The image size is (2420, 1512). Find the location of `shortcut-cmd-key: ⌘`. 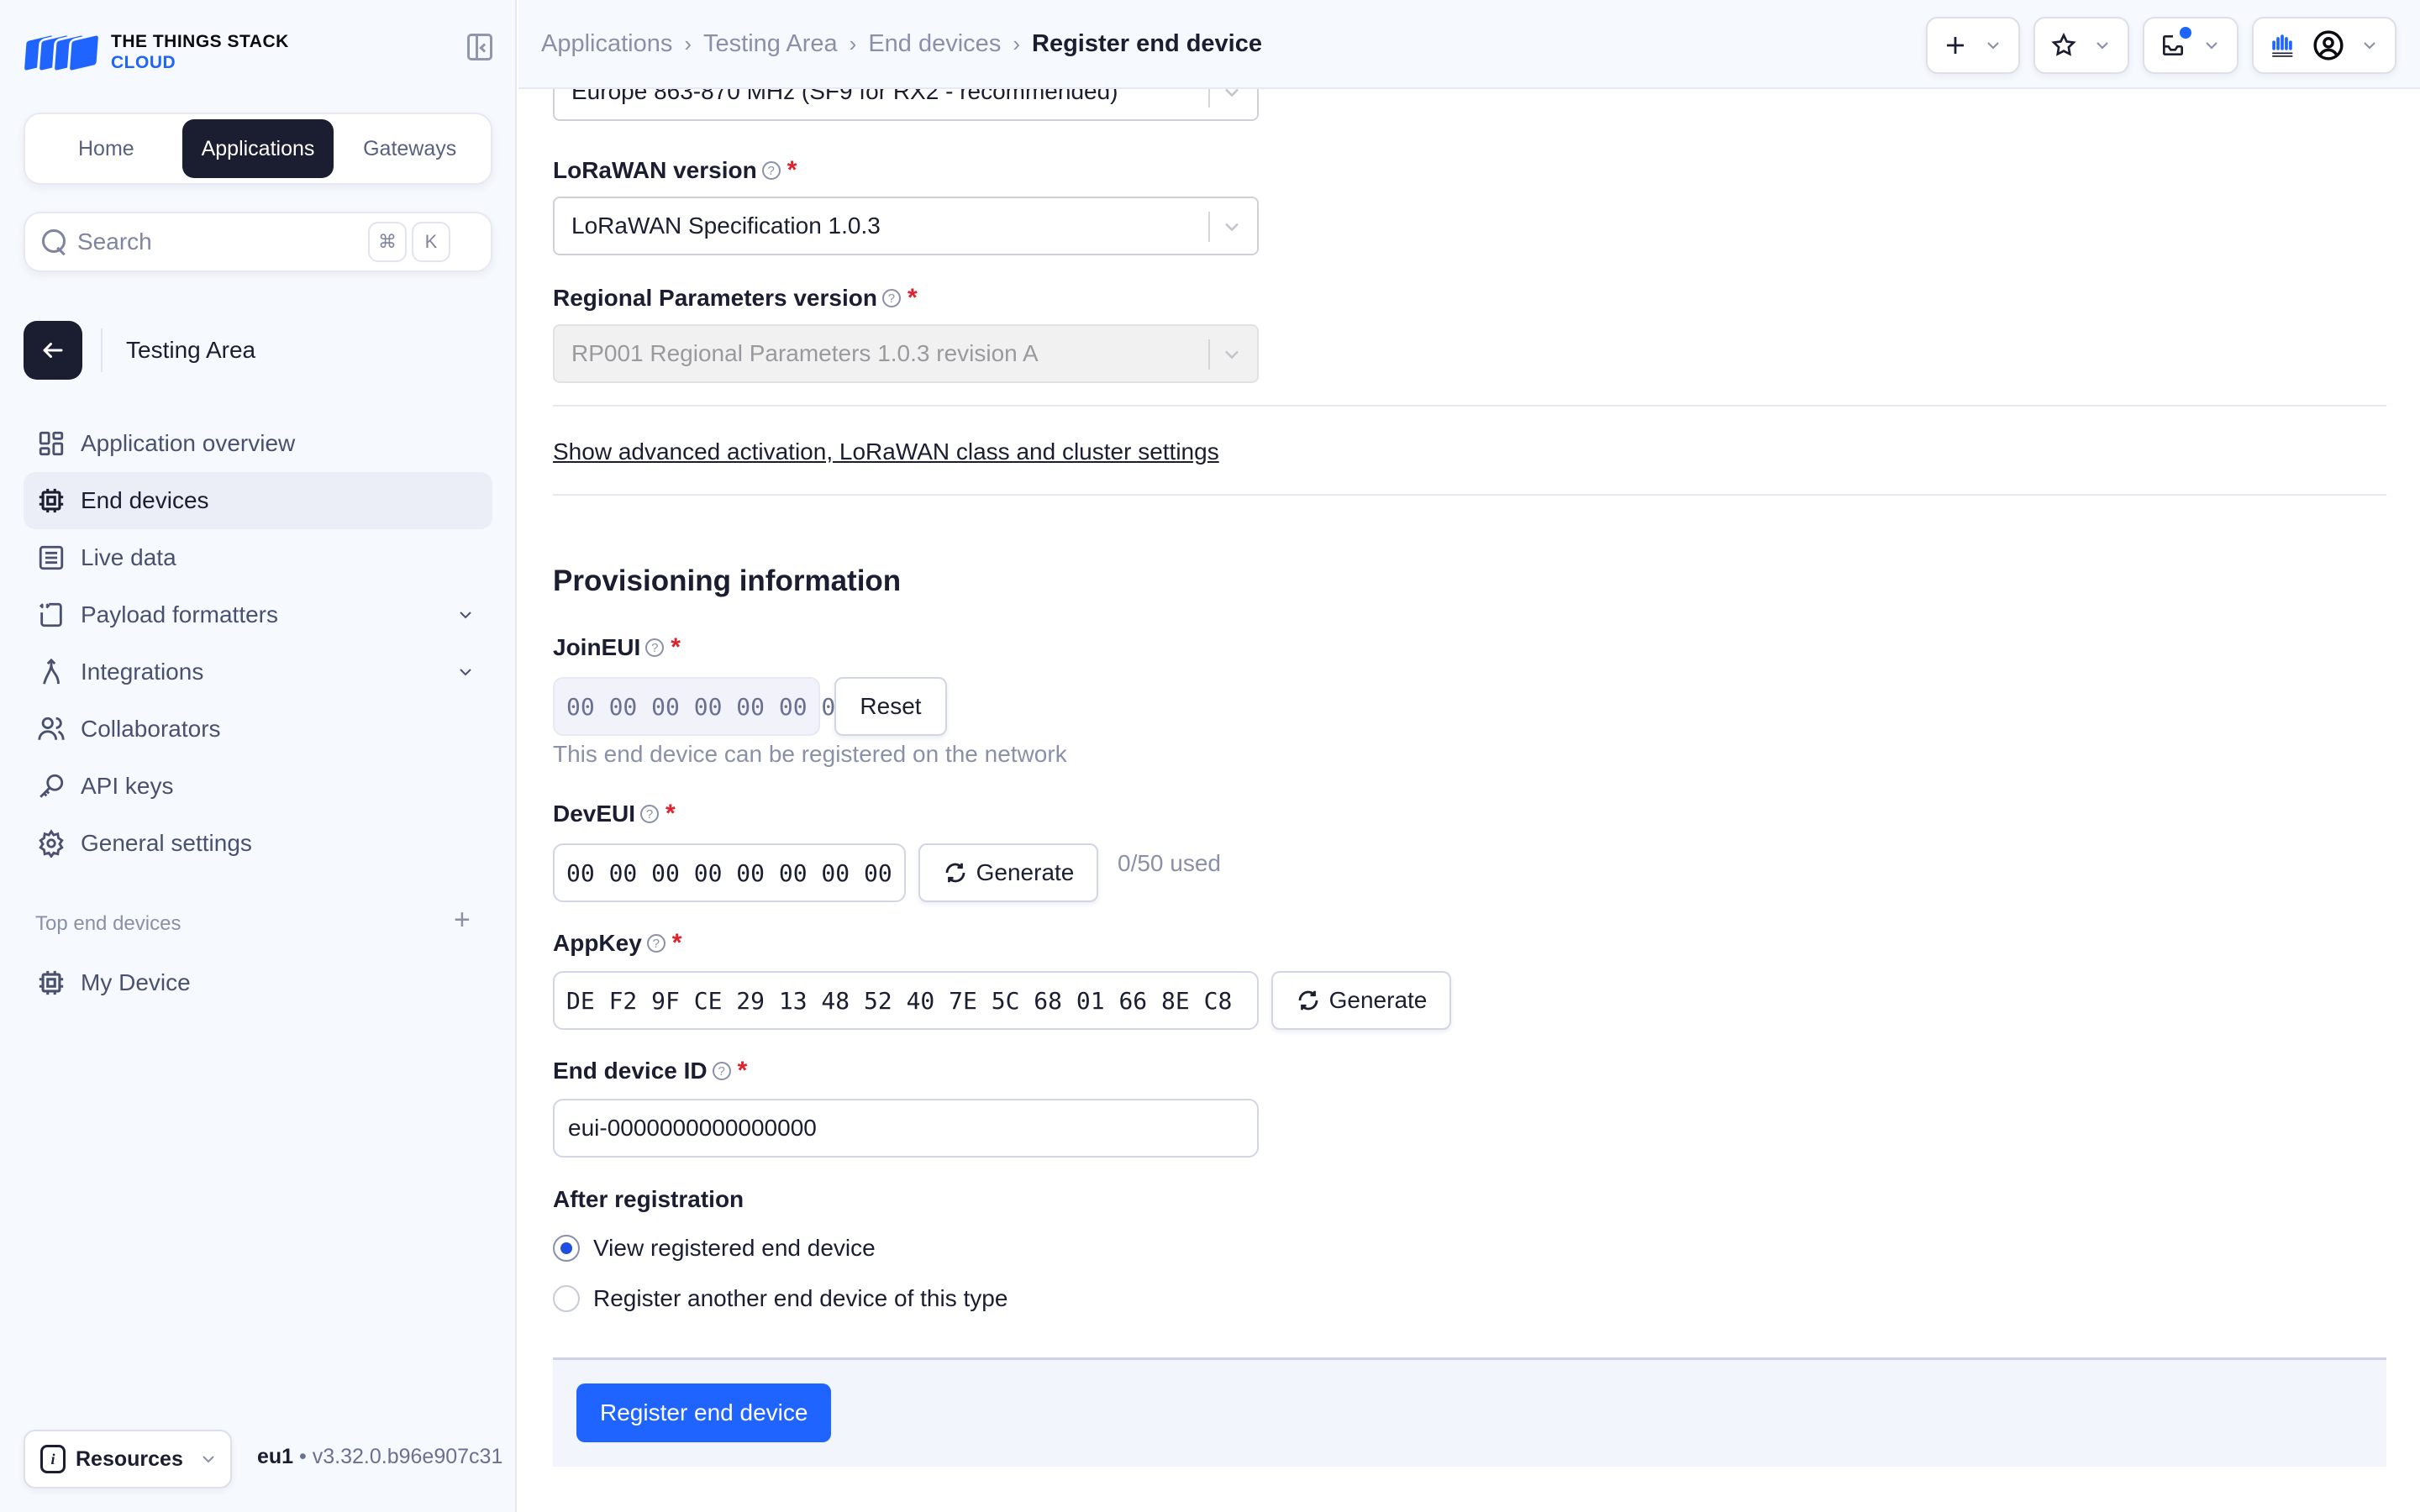

shortcut-cmd-key: ⌘ is located at coordinates (387, 242).